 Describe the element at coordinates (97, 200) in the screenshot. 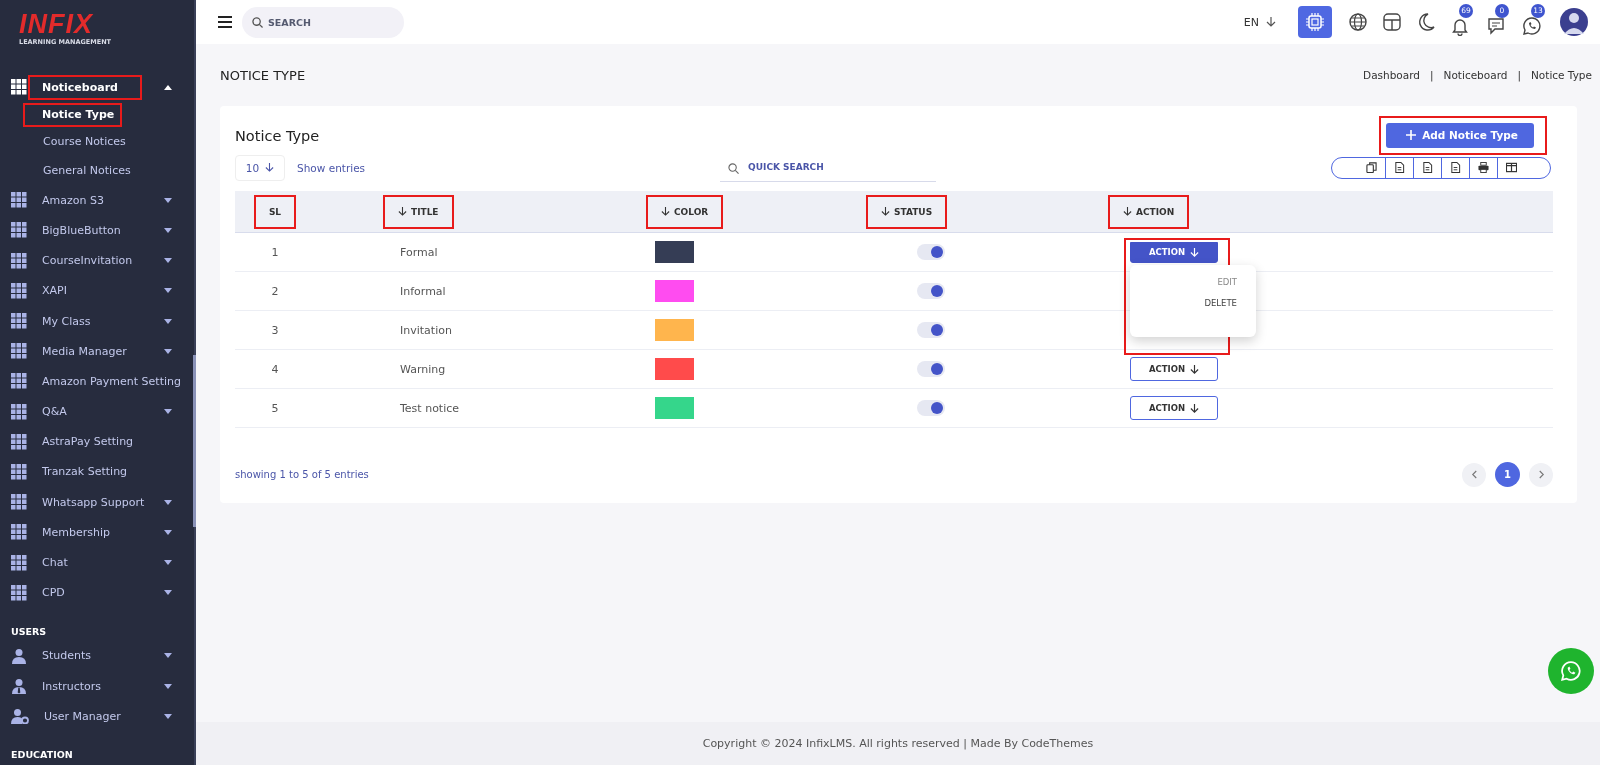

I see `sidebar-item: Amazon S3` at that location.